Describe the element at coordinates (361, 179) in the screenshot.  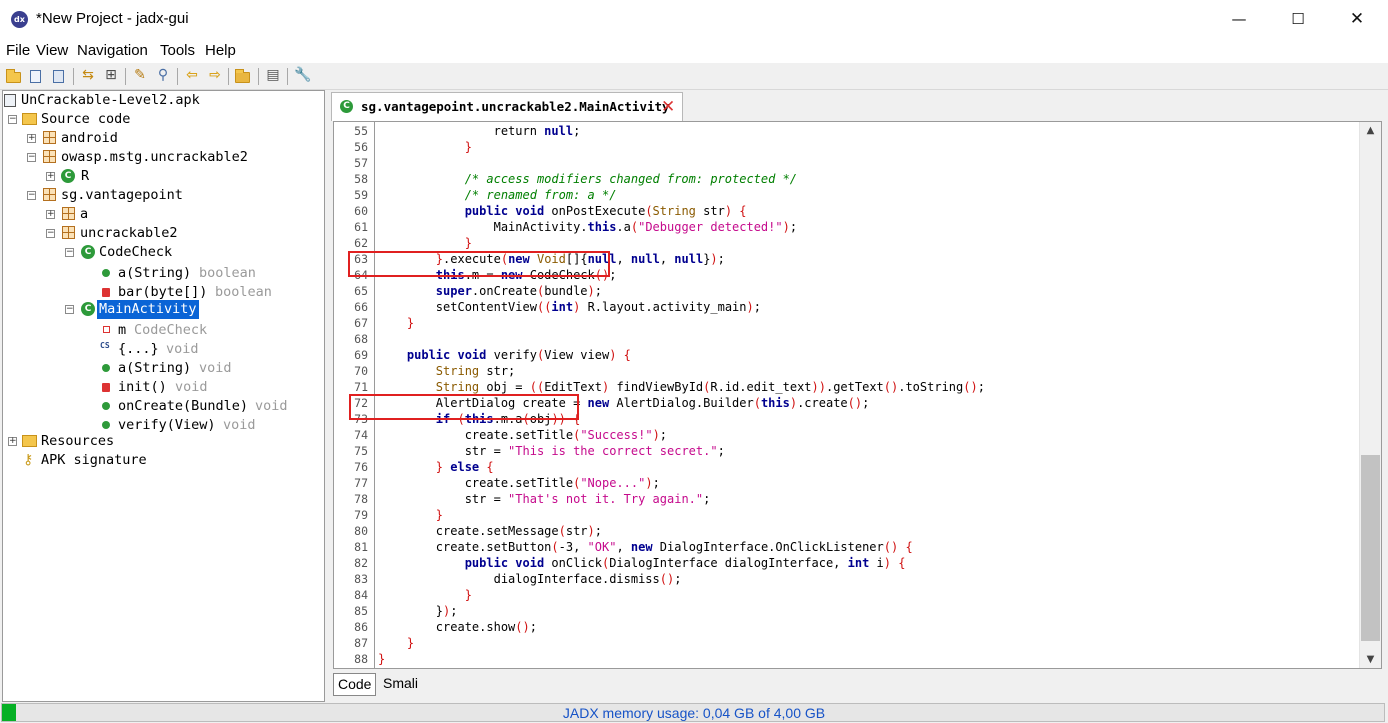
I see `line-number: 58` at that location.